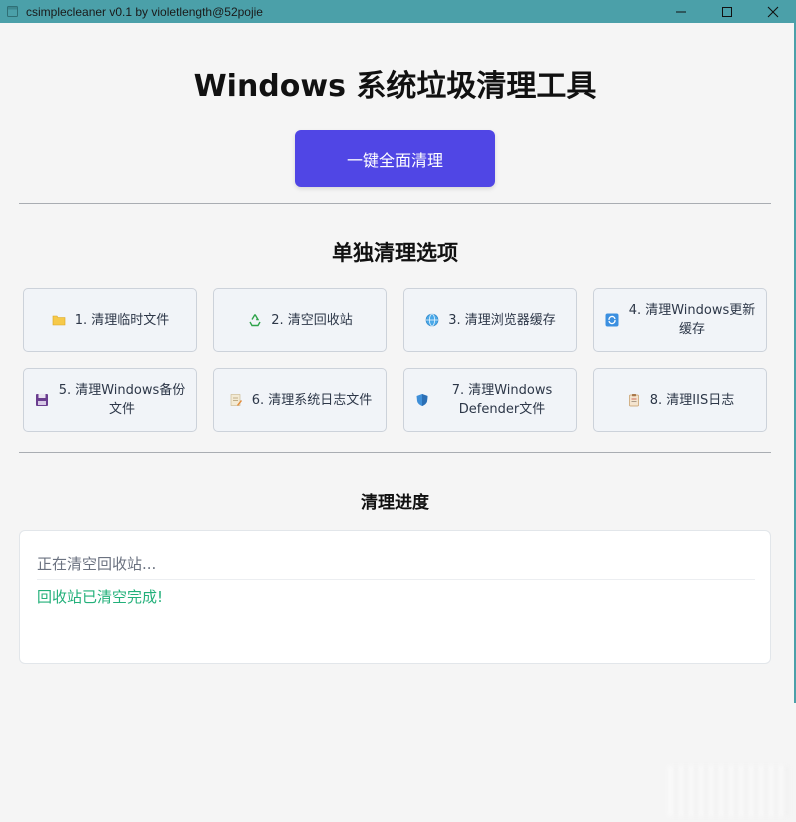  I want to click on option-label: 7. 清理Windows Defender文件, so click(502, 400).